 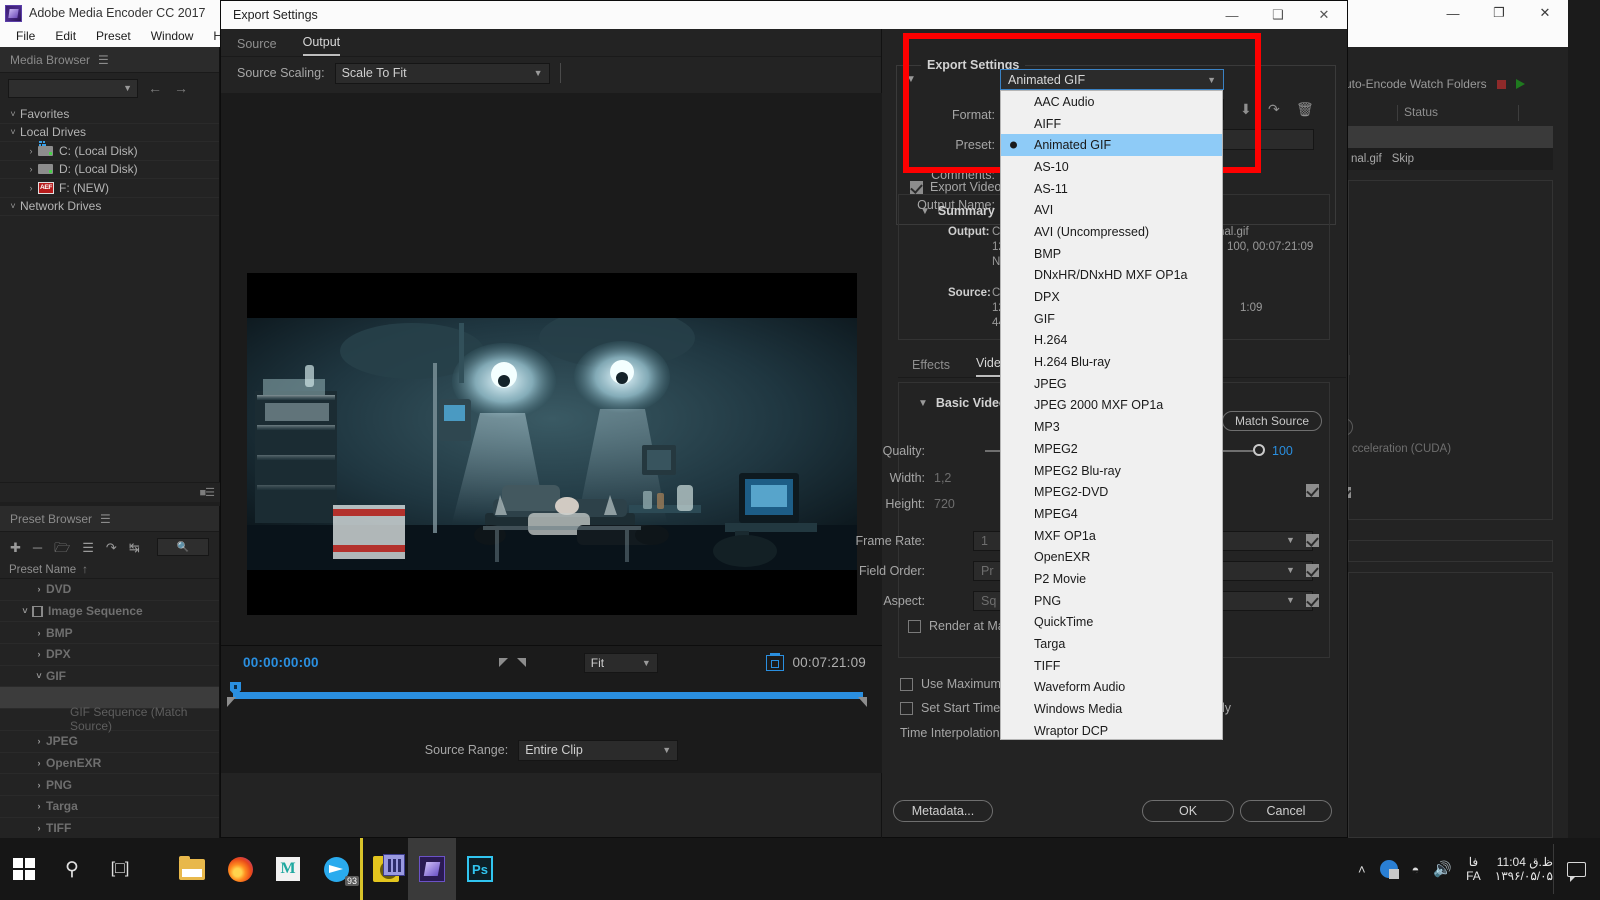 What do you see at coordinates (1111, 167) in the screenshot?
I see `dropdown-item-as-10: AS-10` at bounding box center [1111, 167].